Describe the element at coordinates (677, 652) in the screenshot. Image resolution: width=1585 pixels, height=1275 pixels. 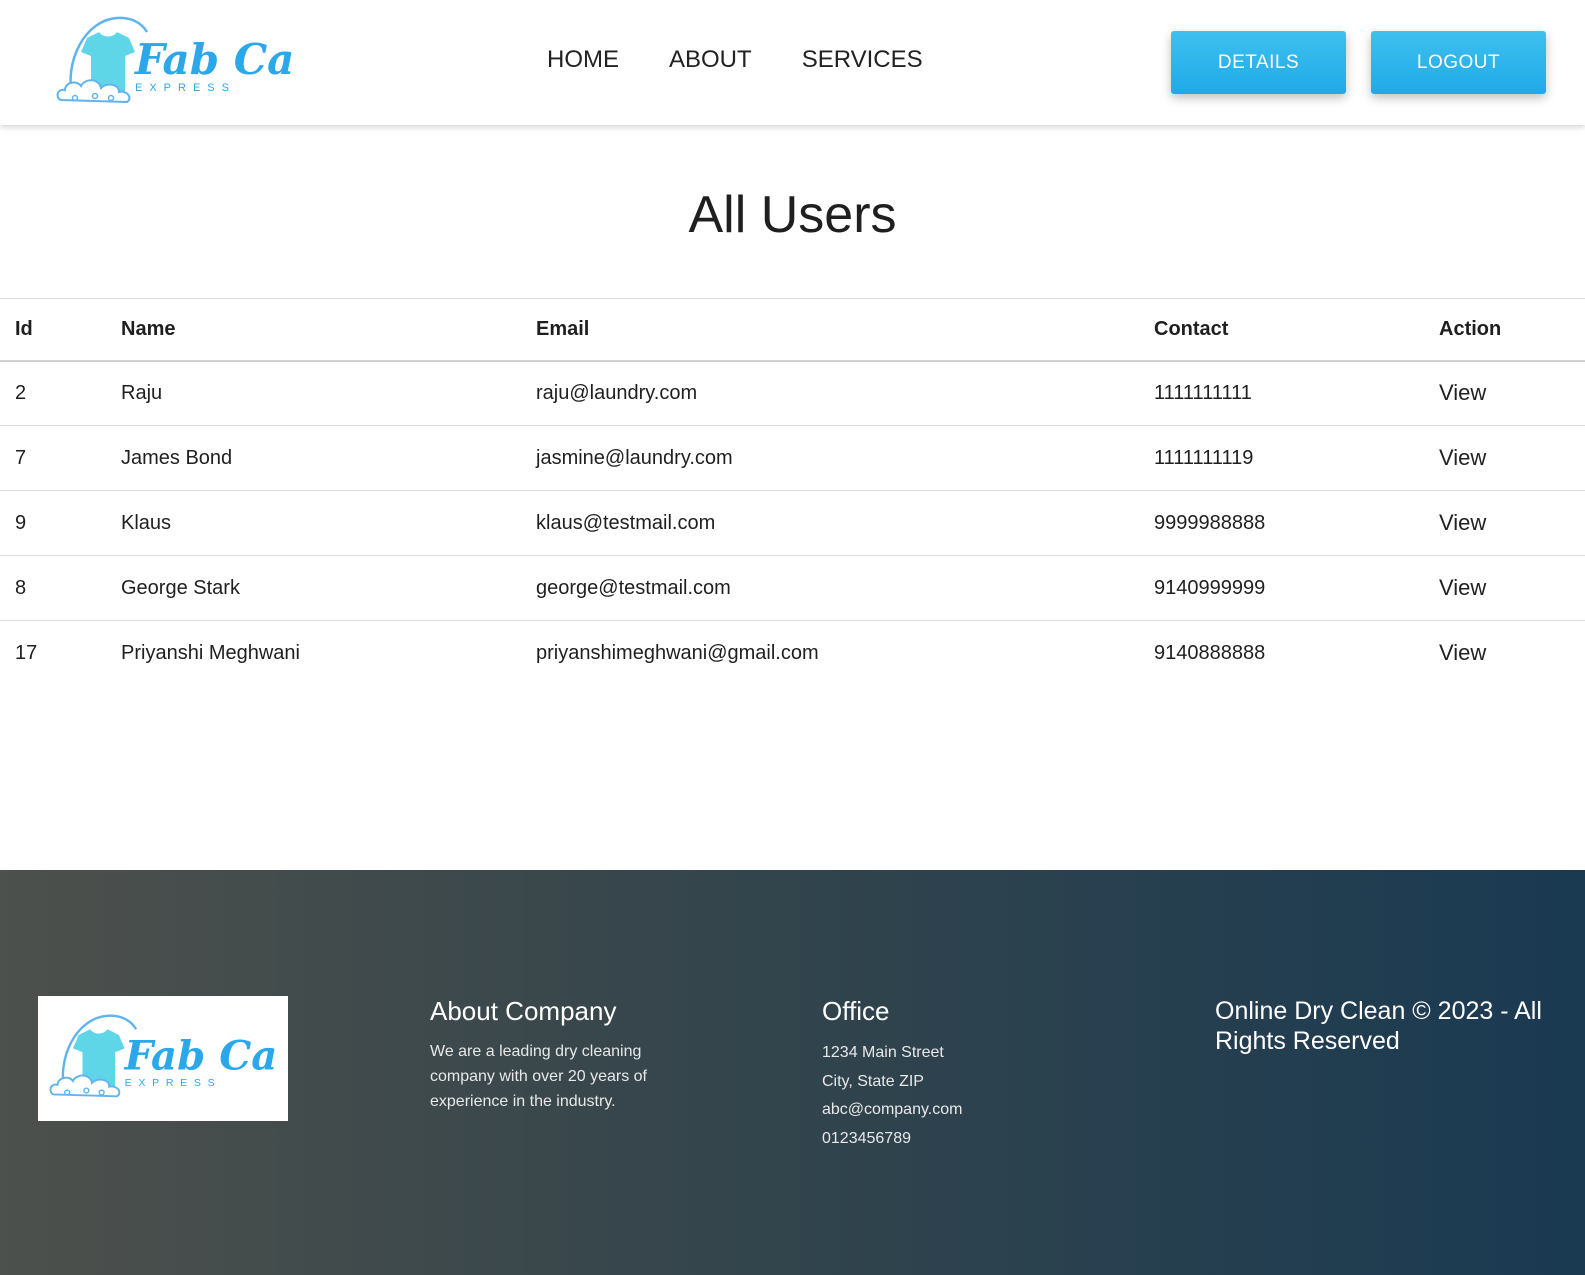
I see `cell-email: priyanshimeghwani@gmail.com` at that location.